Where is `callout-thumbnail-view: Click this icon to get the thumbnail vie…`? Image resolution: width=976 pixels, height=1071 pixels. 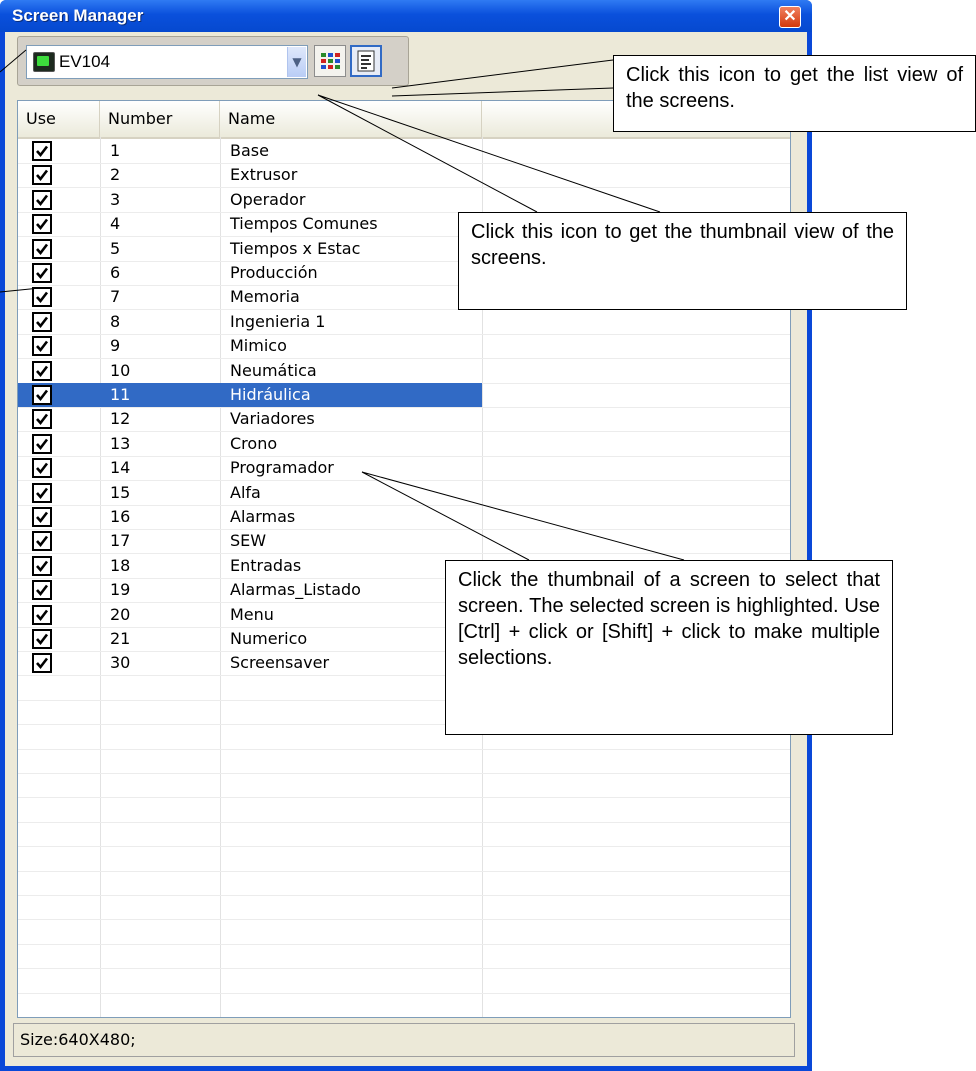
callout-thumbnail-view: Click this icon to get the thumbnail vie… is located at coordinates (682, 261).